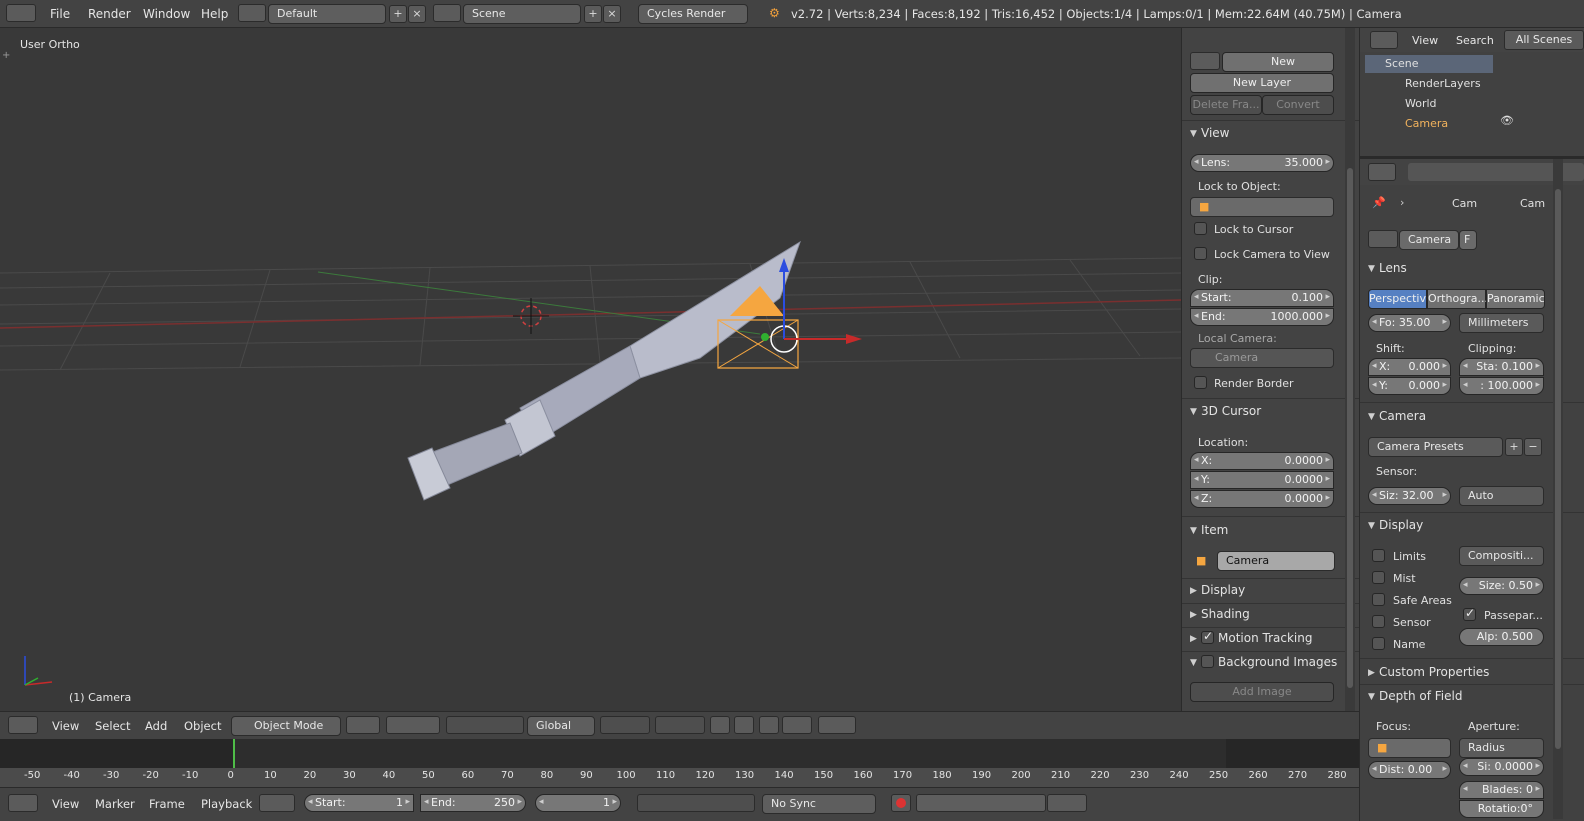  What do you see at coordinates (109, 14) in the screenshot?
I see `menu-render: Render` at bounding box center [109, 14].